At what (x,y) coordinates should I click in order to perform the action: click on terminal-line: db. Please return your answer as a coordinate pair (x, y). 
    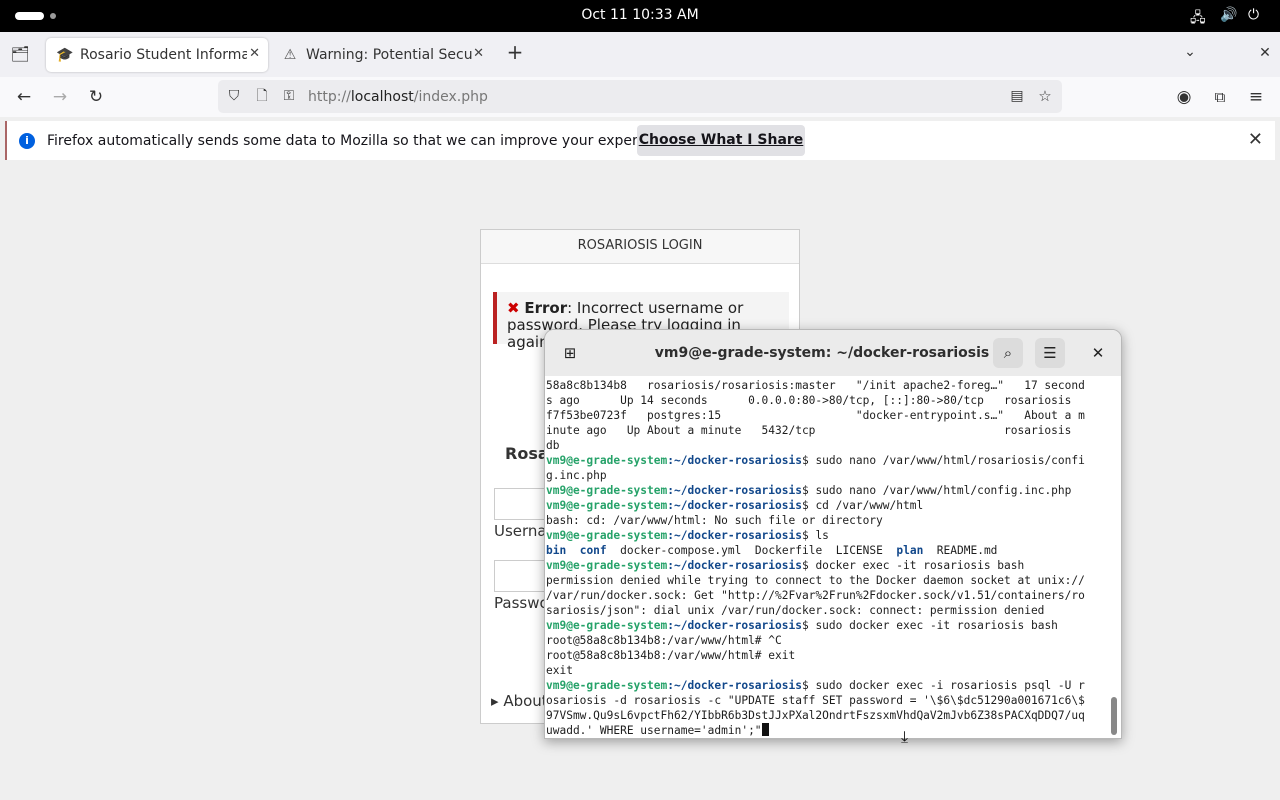
    Looking at the image, I should click on (828, 445).